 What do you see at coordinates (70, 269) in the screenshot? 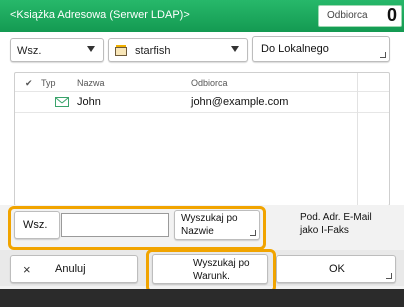
I see `cancel-label: Anuluj` at bounding box center [70, 269].